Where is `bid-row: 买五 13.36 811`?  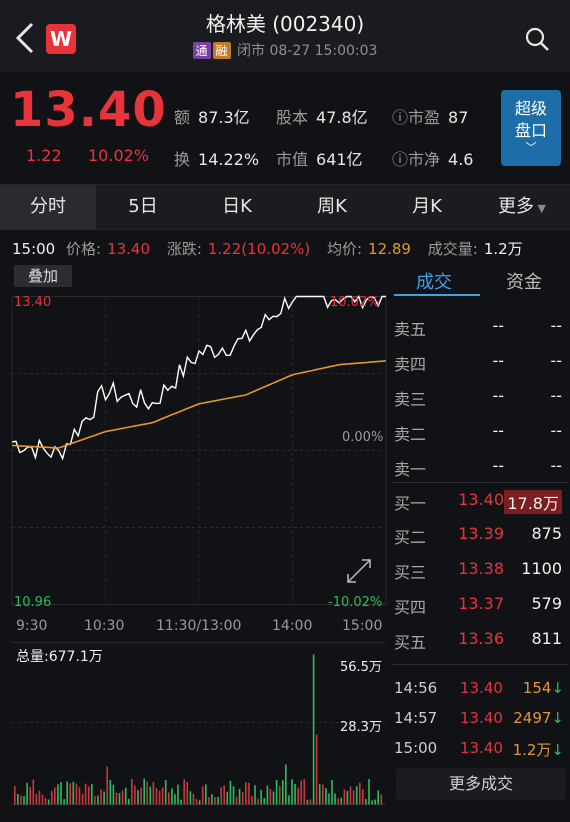
bid-row: 买五 13.36 811 is located at coordinates (478, 640).